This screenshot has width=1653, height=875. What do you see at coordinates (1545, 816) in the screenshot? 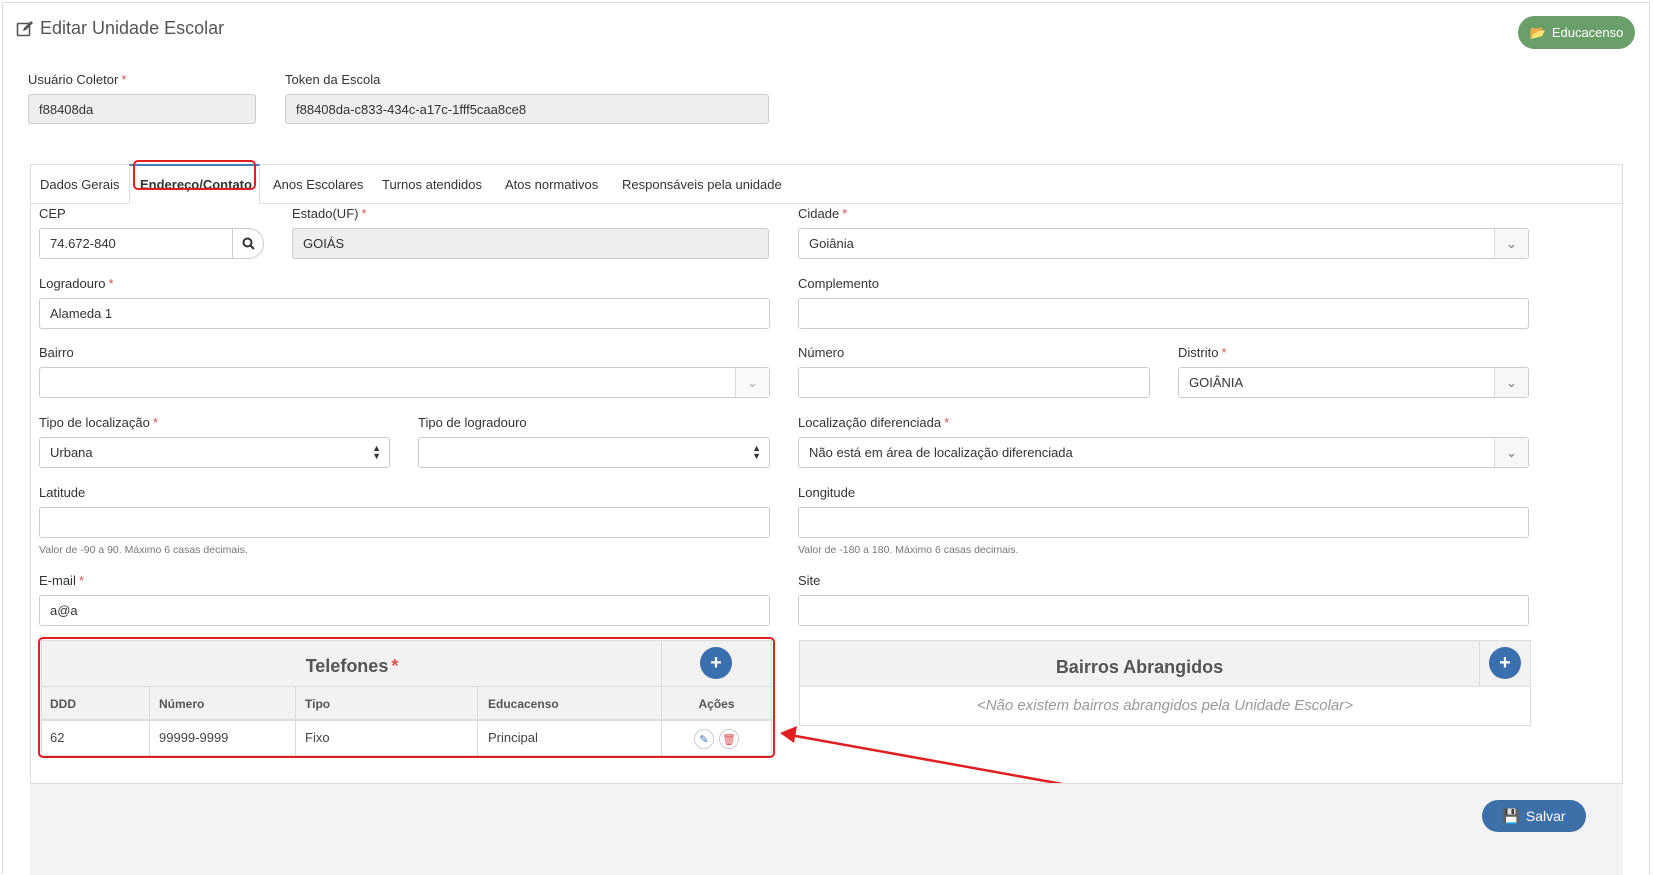
I see `save-button-label: Salvar` at bounding box center [1545, 816].